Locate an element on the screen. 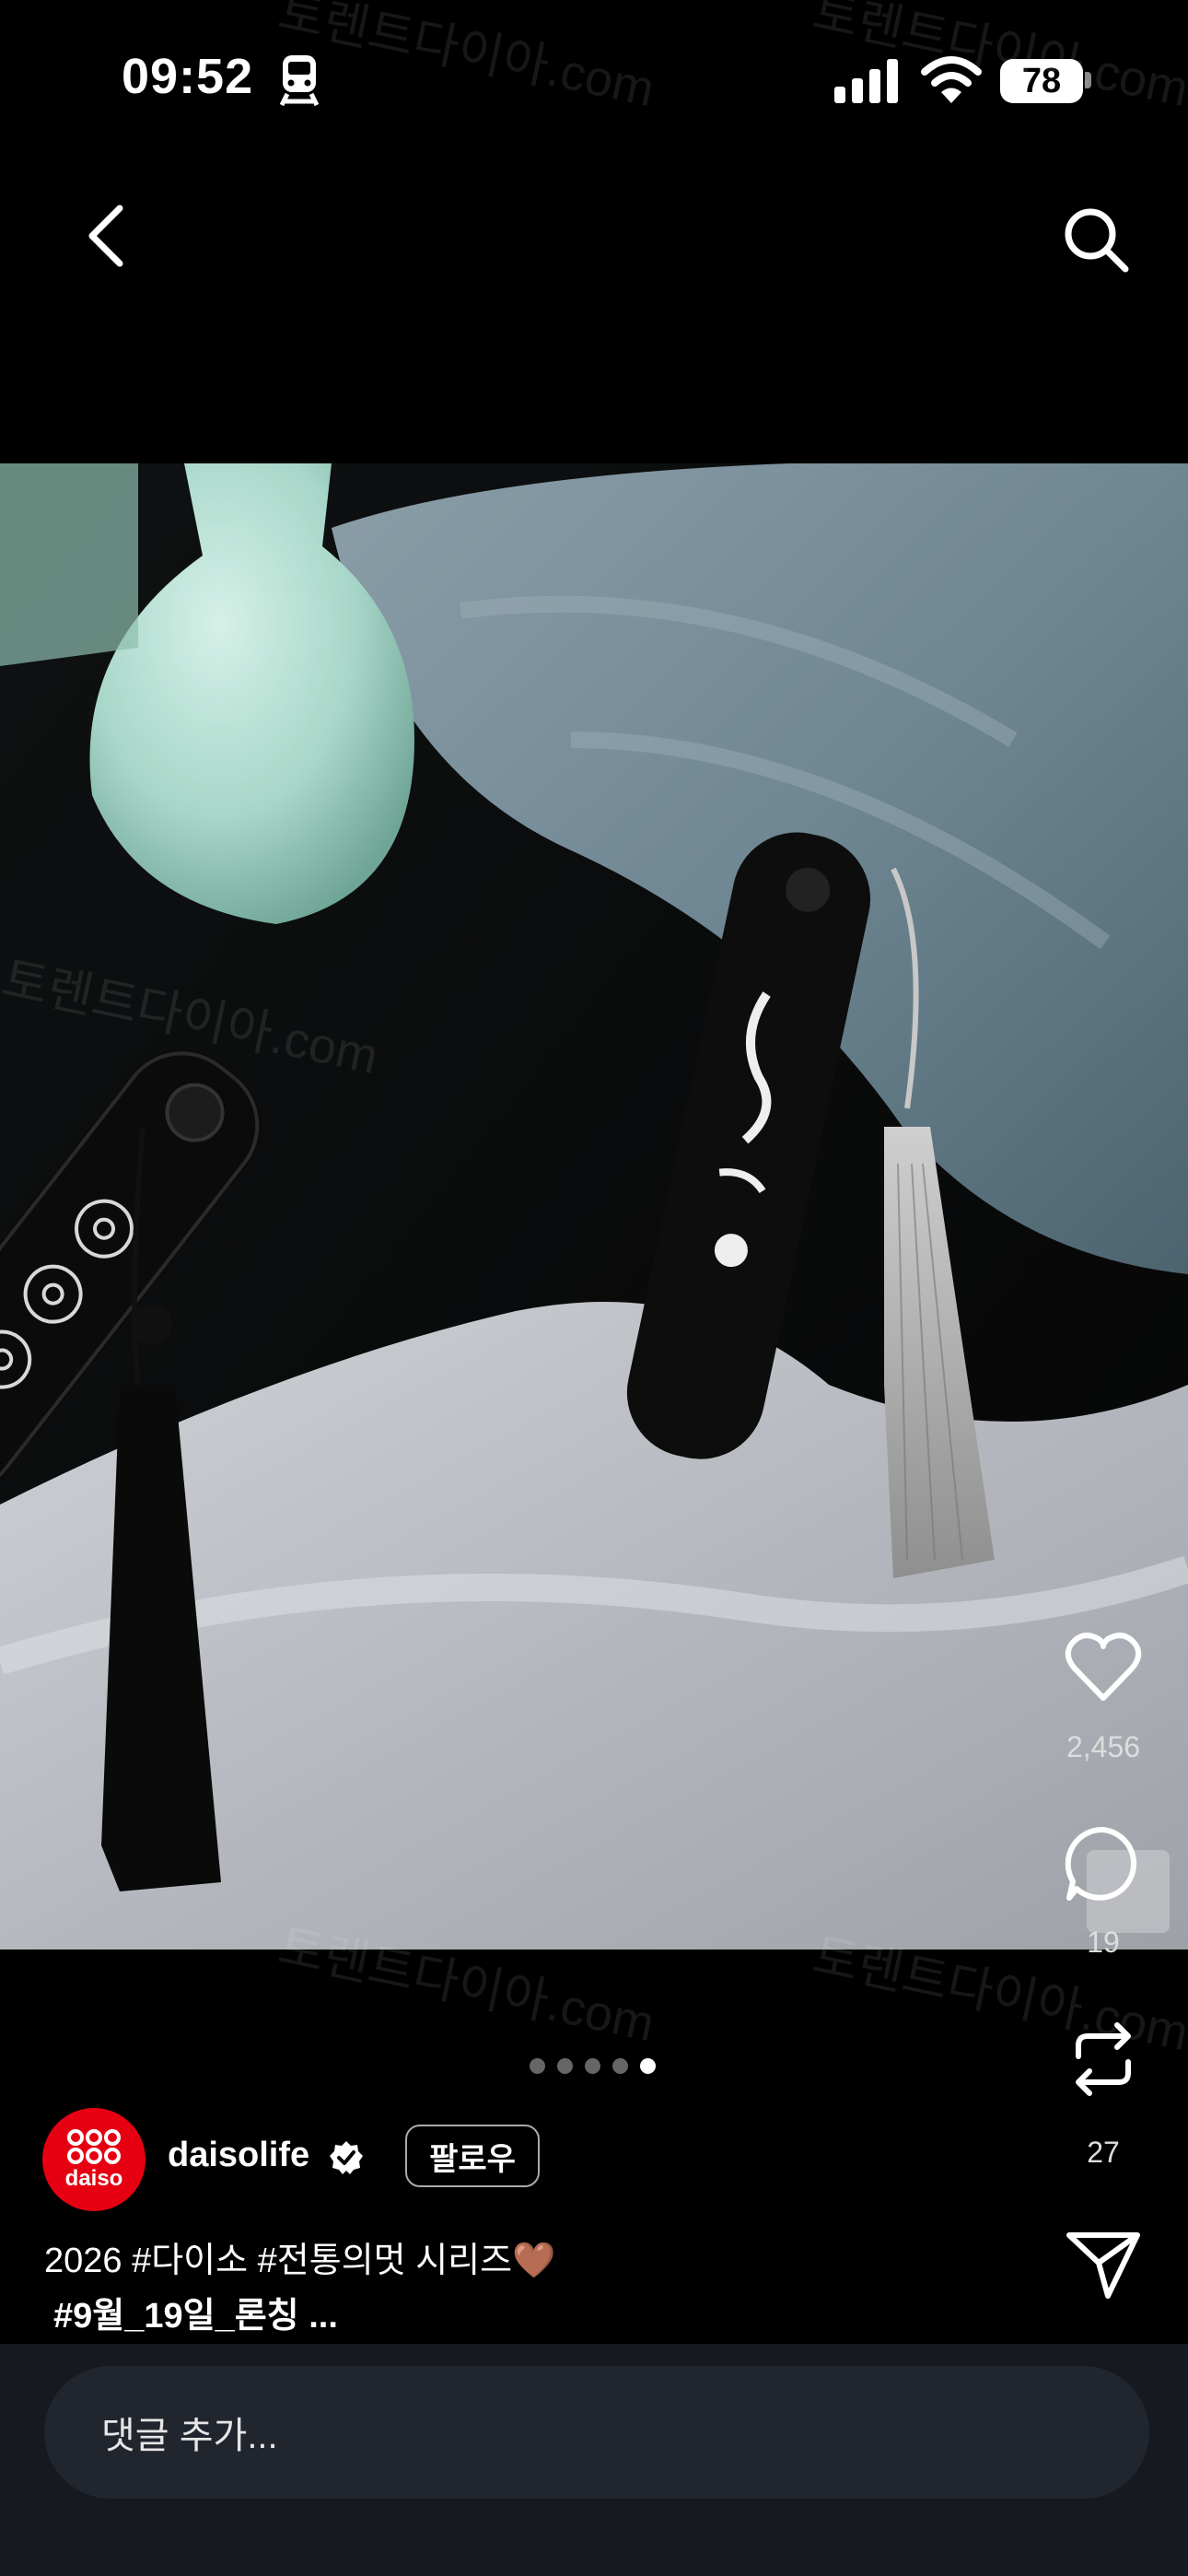  train-icon is located at coordinates (299, 81).